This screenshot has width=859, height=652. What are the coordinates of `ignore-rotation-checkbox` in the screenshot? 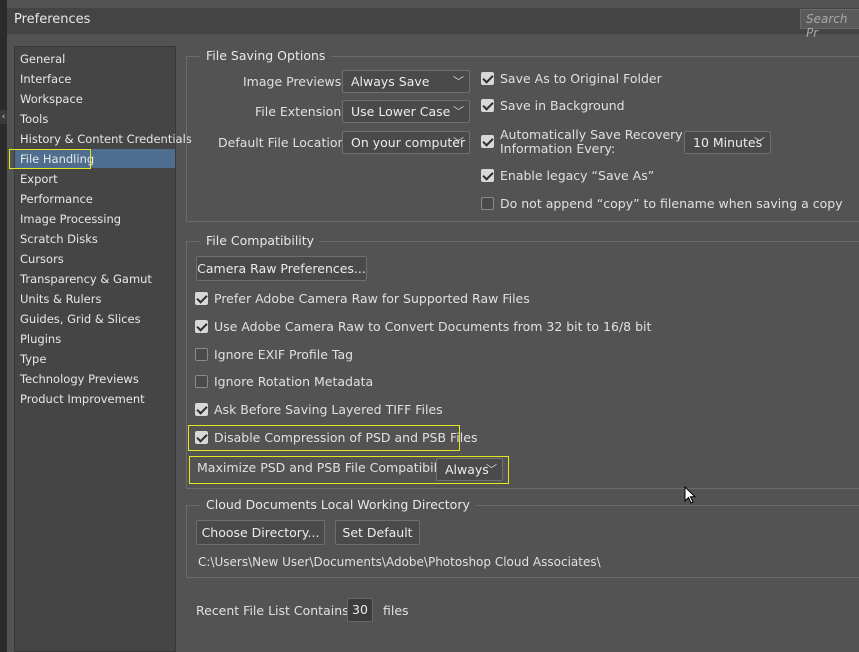 It's located at (201, 381).